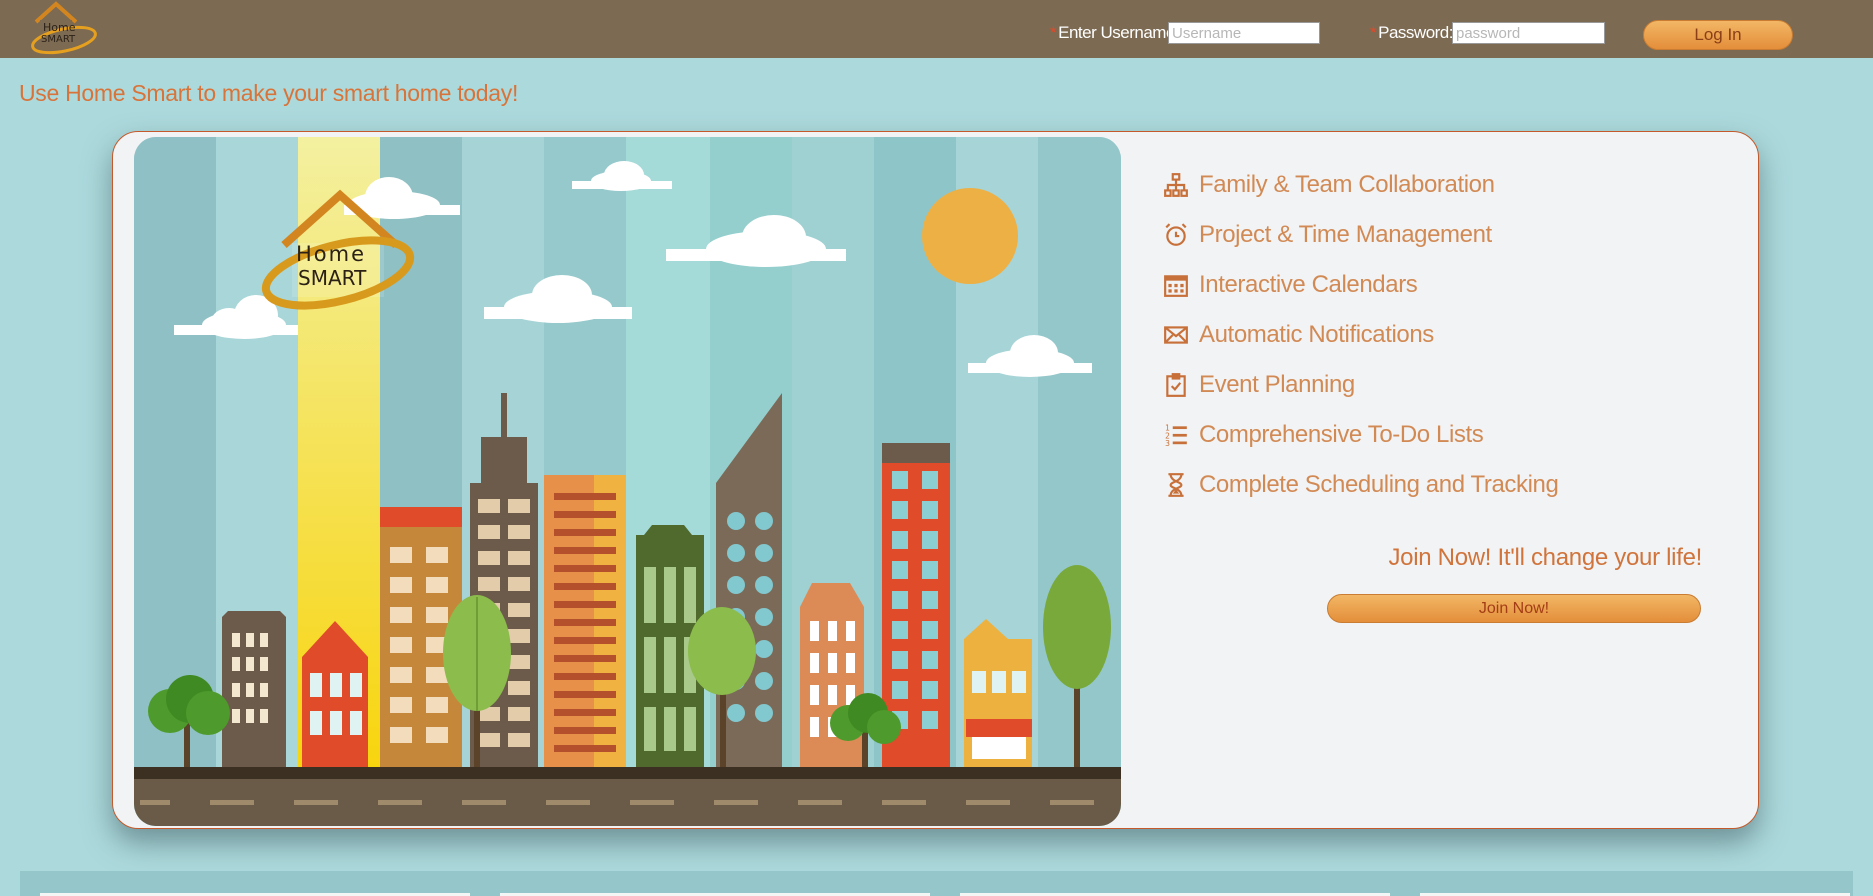 This screenshot has height=896, width=1873. What do you see at coordinates (1176, 235) in the screenshot?
I see `alarm-clock-icon` at bounding box center [1176, 235].